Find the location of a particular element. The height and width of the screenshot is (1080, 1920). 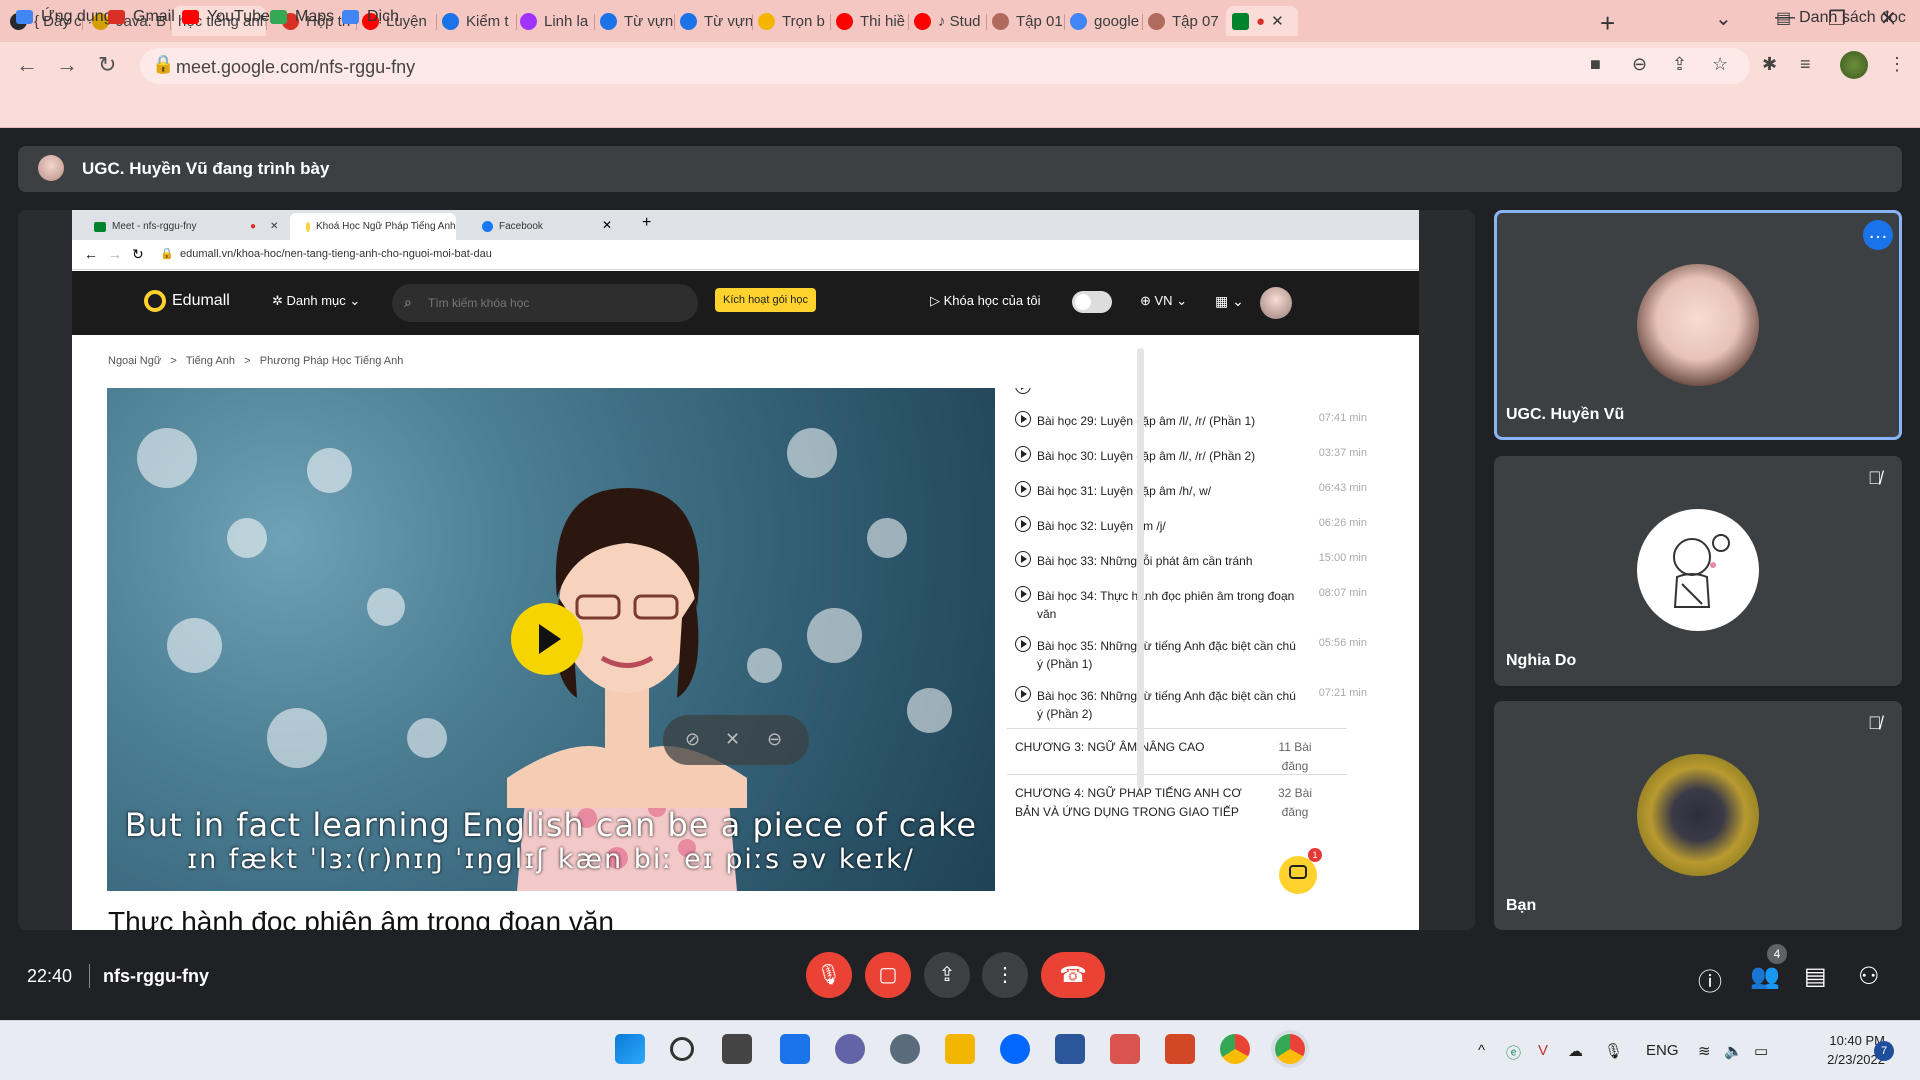

meeting-info-icon: ⓘ is located at coordinates (1710, 979).